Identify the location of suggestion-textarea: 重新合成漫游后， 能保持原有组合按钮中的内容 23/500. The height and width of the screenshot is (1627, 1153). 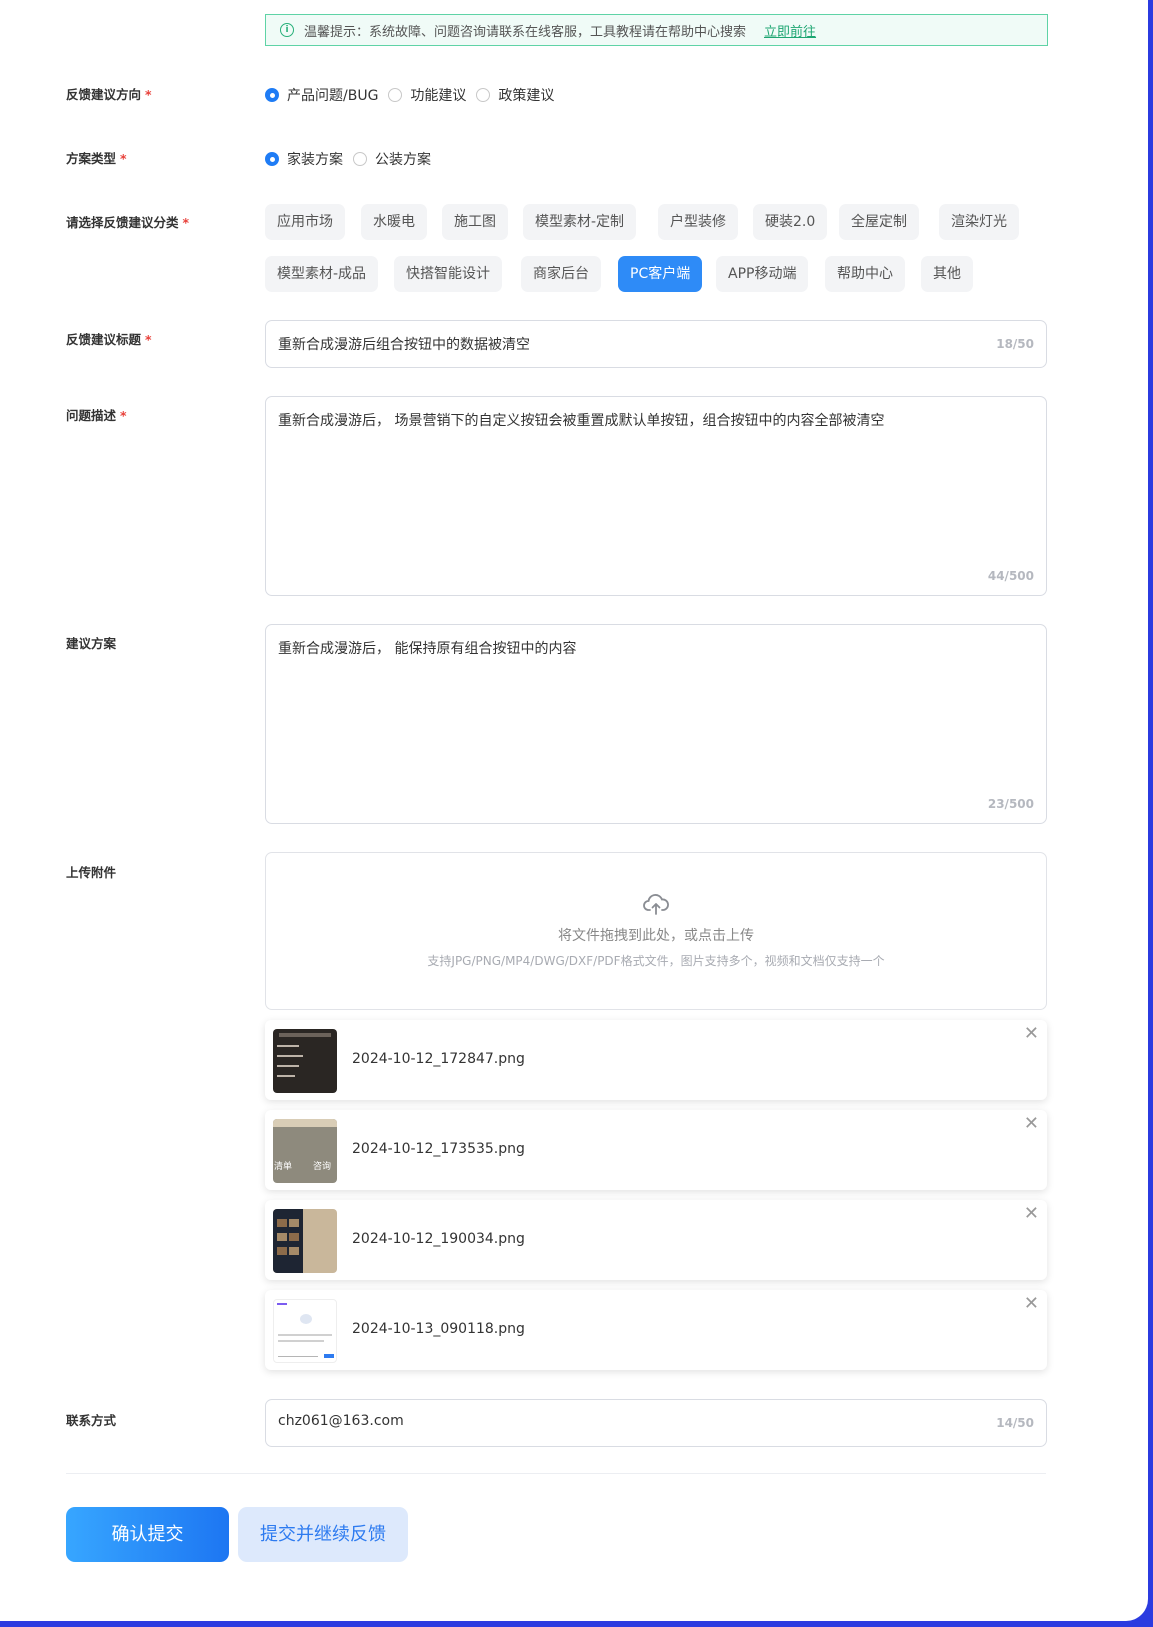
(656, 724).